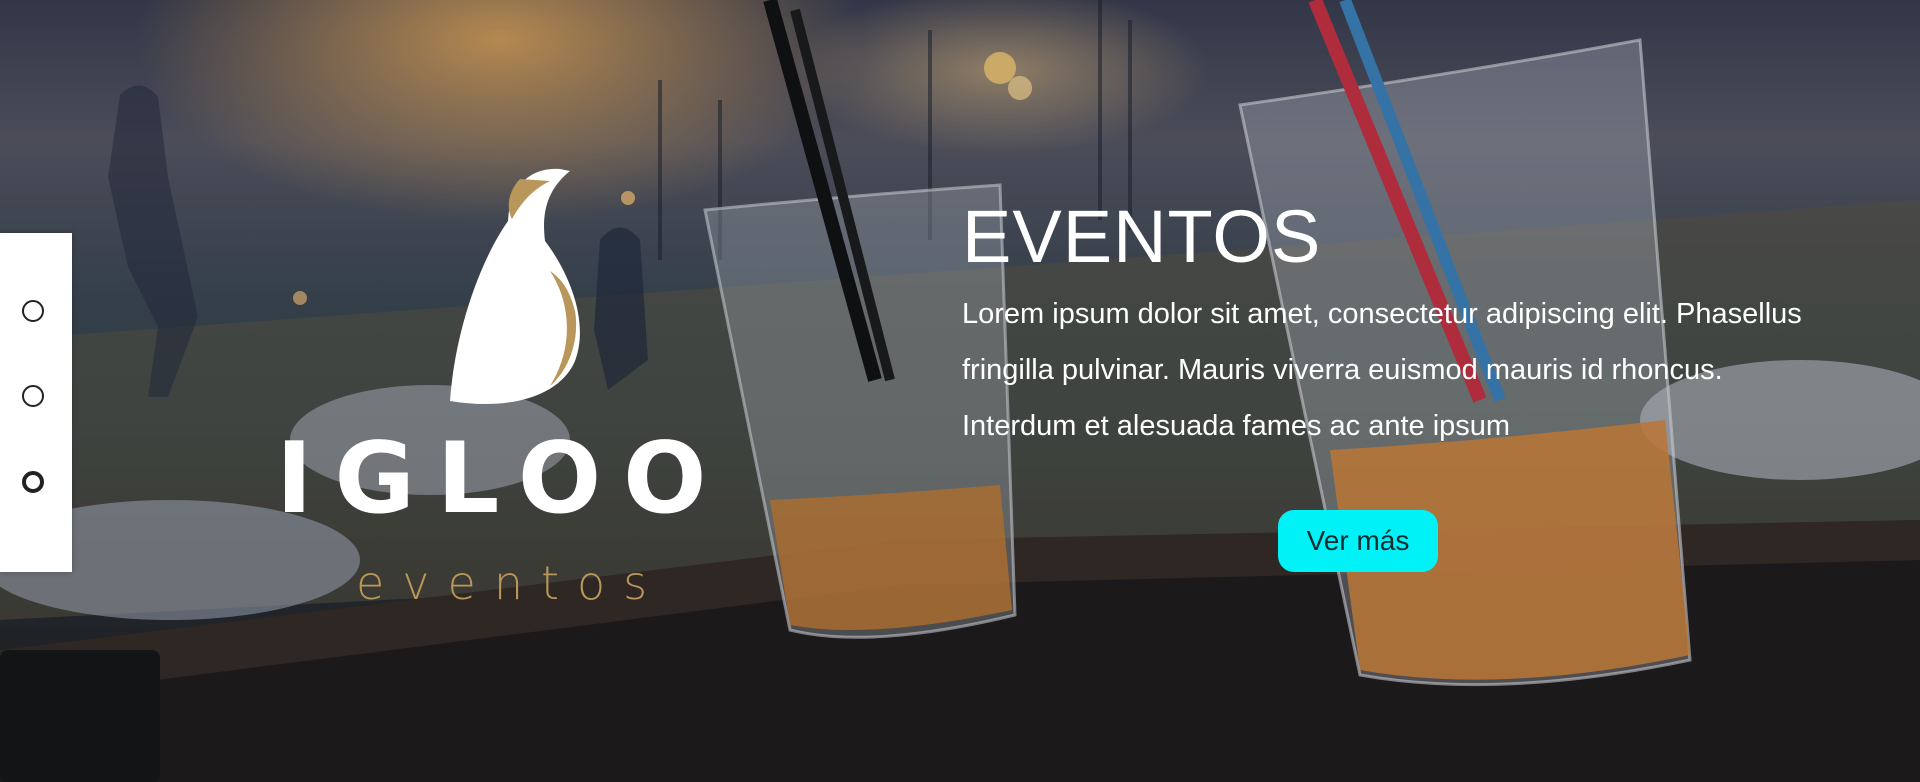 This screenshot has height=782, width=1920. What do you see at coordinates (502, 479) in the screenshot?
I see `logo-wordmark: IGLOO` at bounding box center [502, 479].